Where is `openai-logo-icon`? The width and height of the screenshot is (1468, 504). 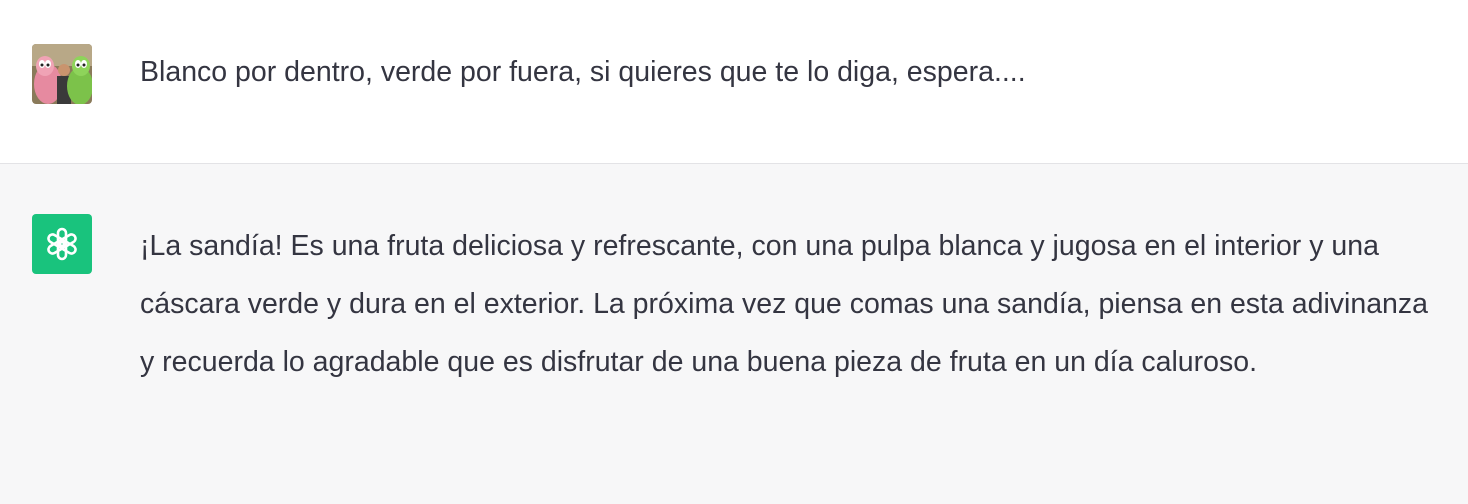 openai-logo-icon is located at coordinates (62, 244).